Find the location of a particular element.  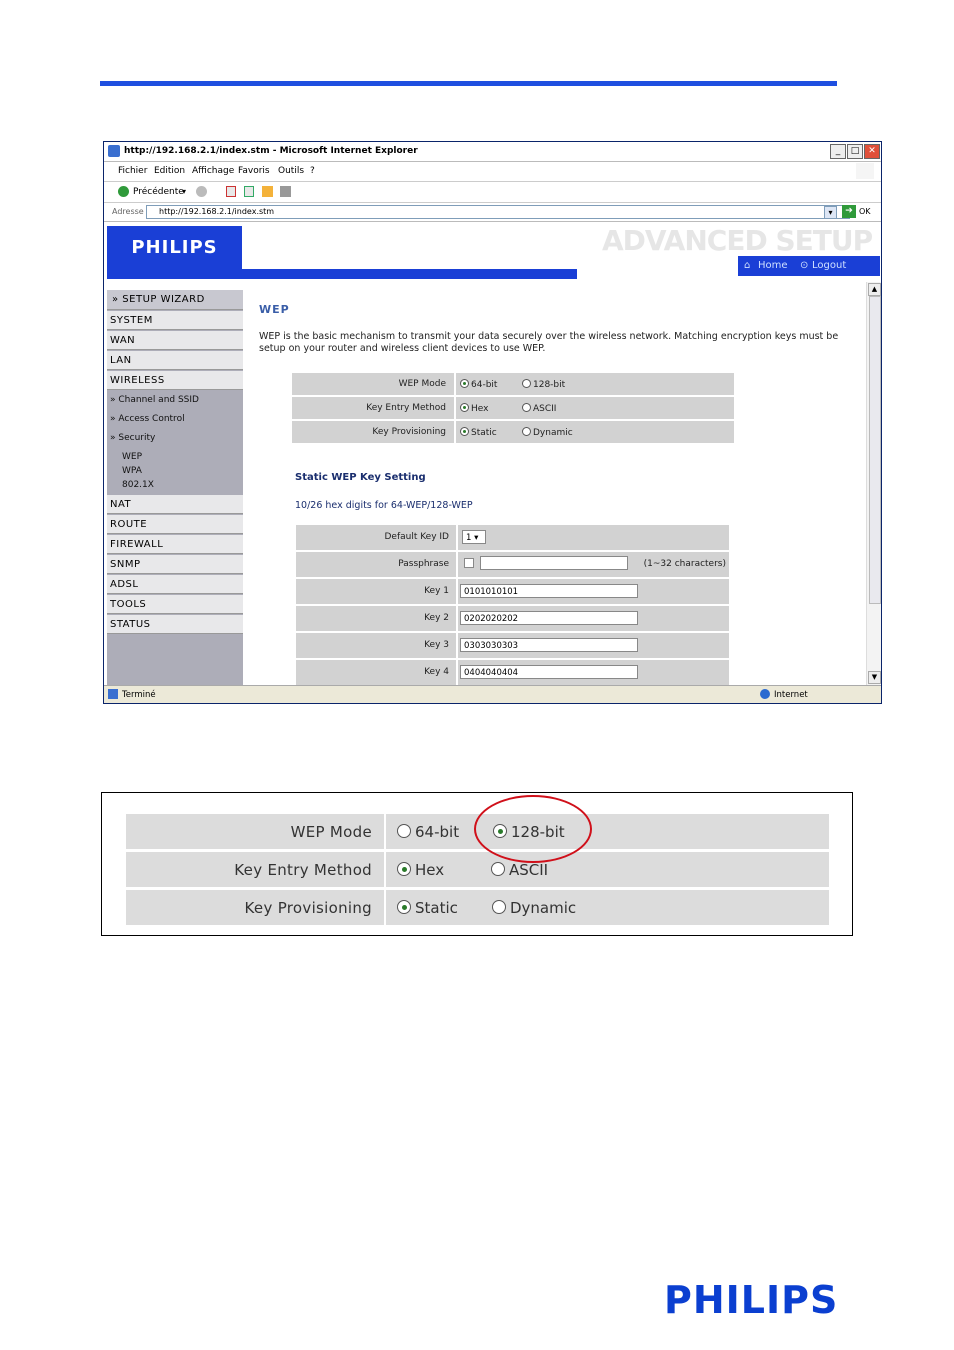

back-dropdown-icon: ▾ is located at coordinates (184, 191).